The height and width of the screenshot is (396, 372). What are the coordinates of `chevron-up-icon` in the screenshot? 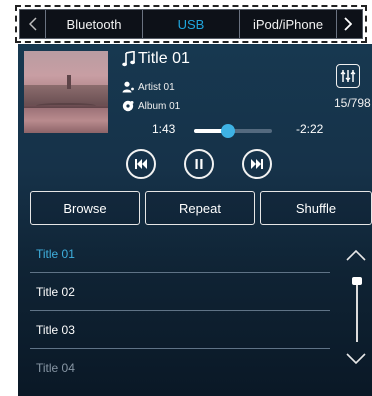 It's located at (356, 255).